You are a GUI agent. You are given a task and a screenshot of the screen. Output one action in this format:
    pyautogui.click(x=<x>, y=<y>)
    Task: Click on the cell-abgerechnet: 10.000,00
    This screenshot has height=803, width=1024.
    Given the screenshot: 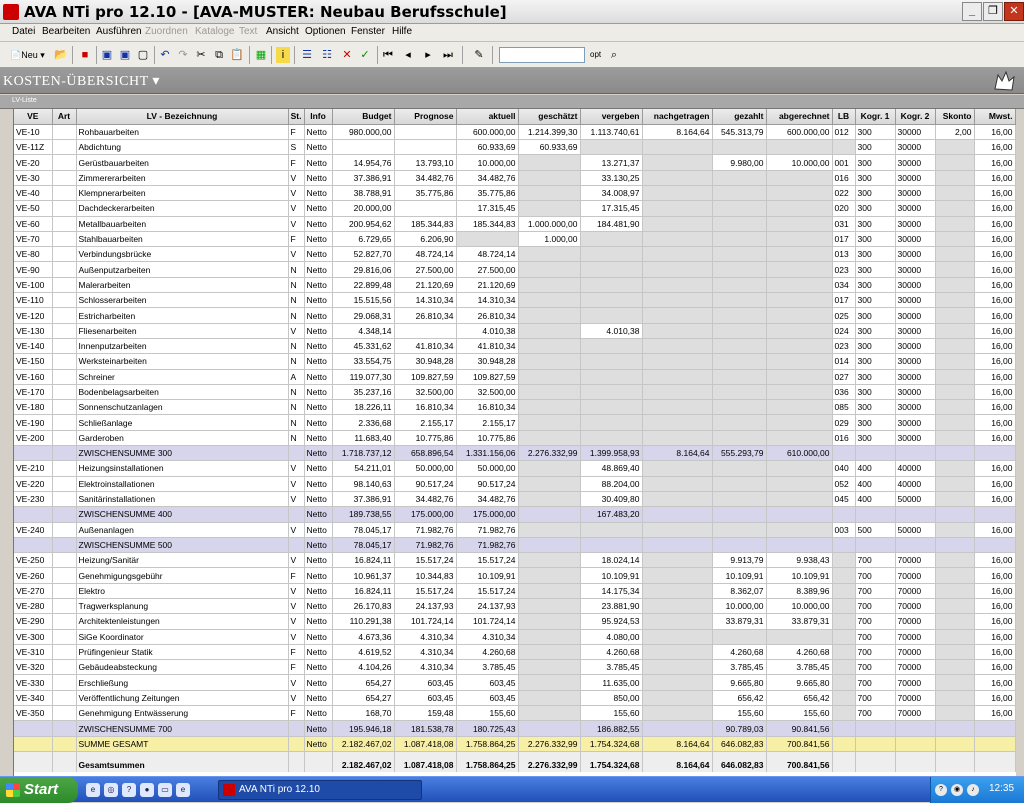 What is the action you would take?
    pyautogui.click(x=799, y=162)
    